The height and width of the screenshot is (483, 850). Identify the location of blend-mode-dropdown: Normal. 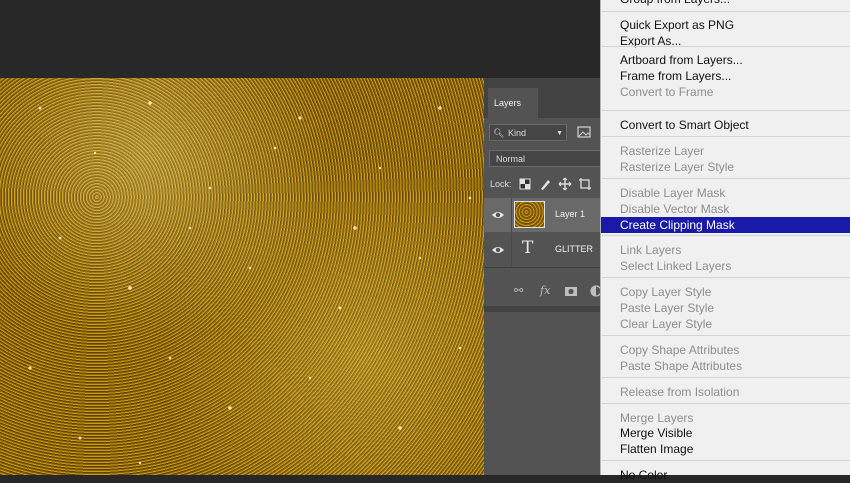
(544, 158).